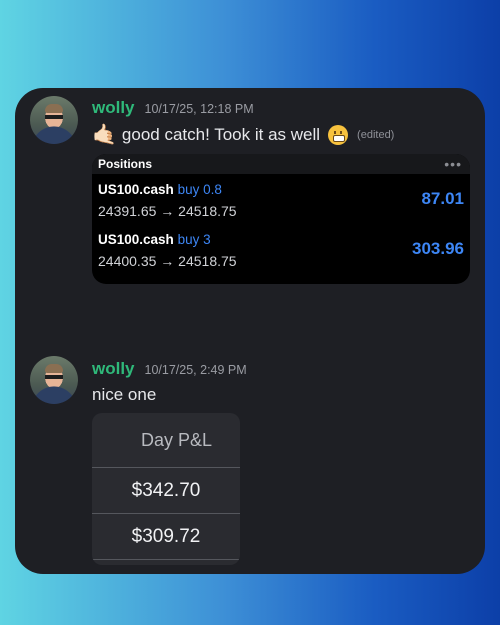 This screenshot has height=625, width=500. I want to click on positions-header: Positions •••, so click(281, 164).